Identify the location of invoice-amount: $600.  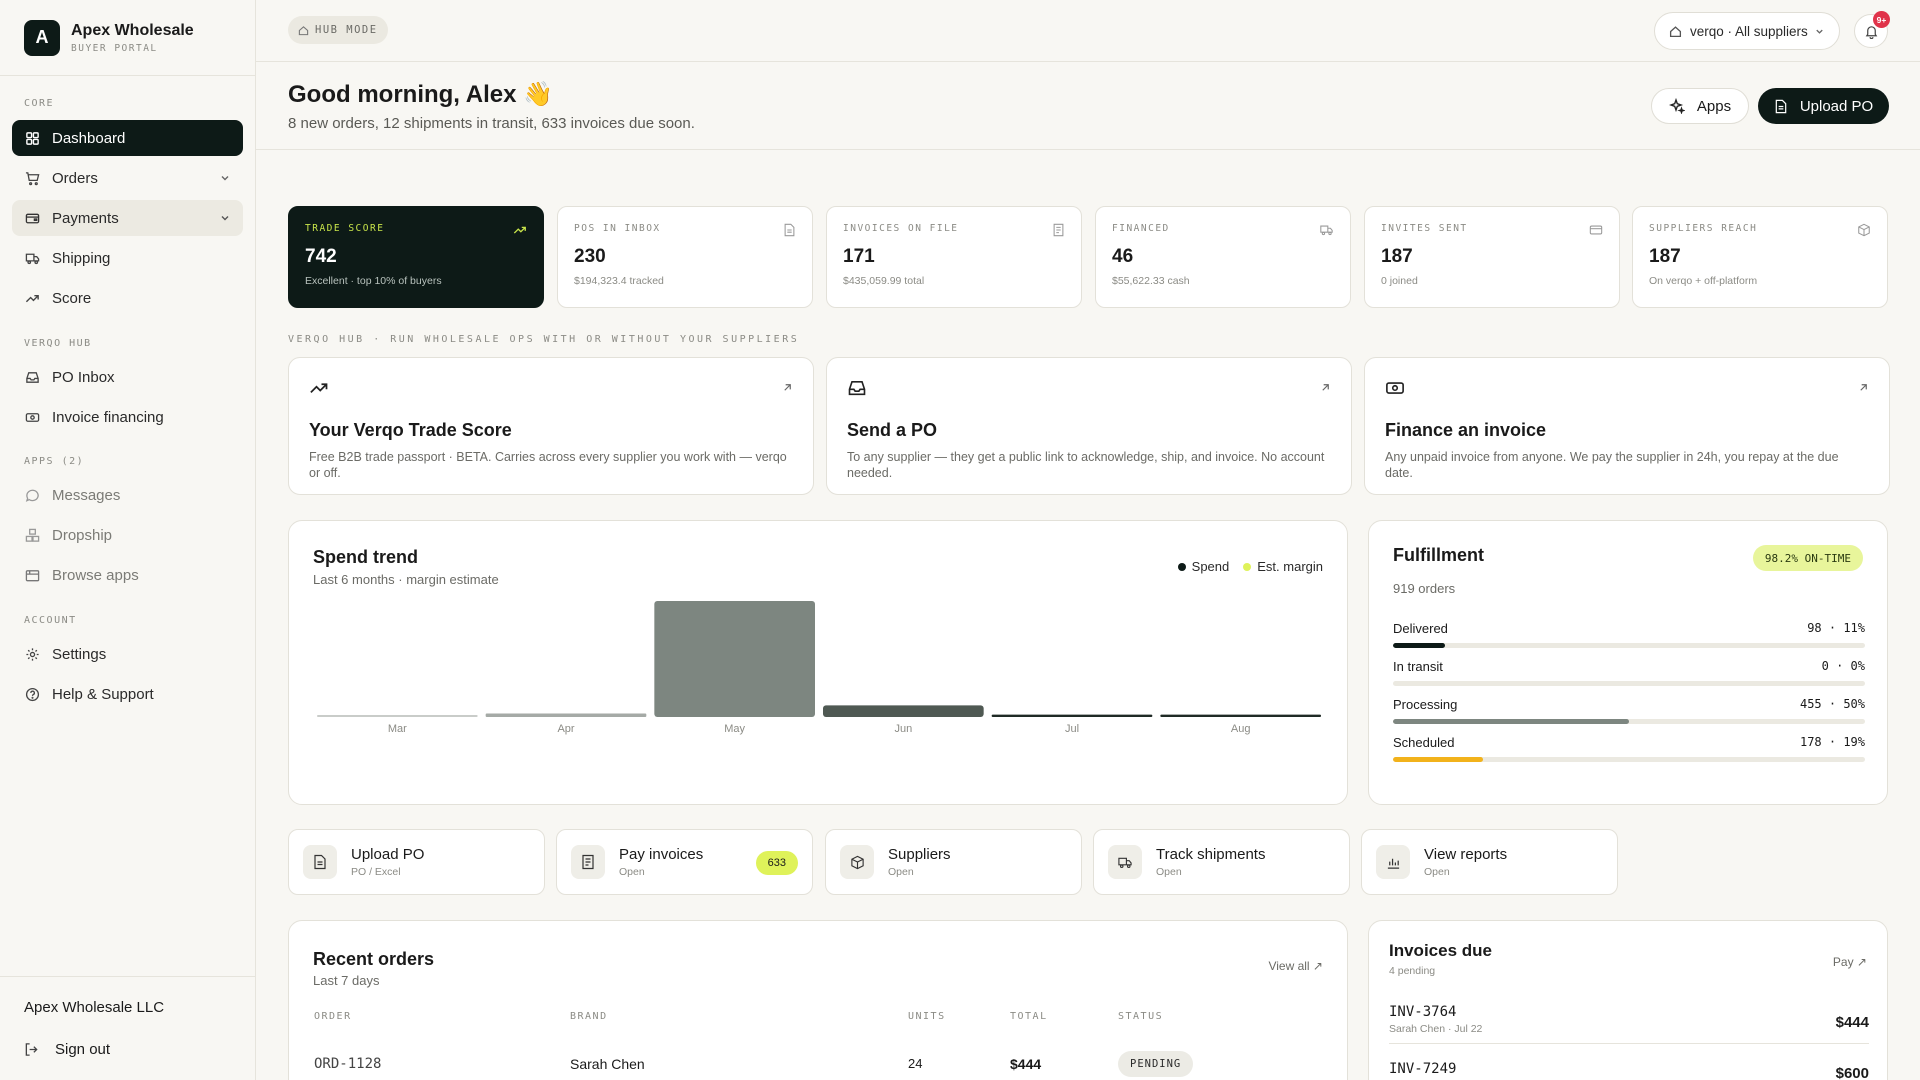
(1852, 1072).